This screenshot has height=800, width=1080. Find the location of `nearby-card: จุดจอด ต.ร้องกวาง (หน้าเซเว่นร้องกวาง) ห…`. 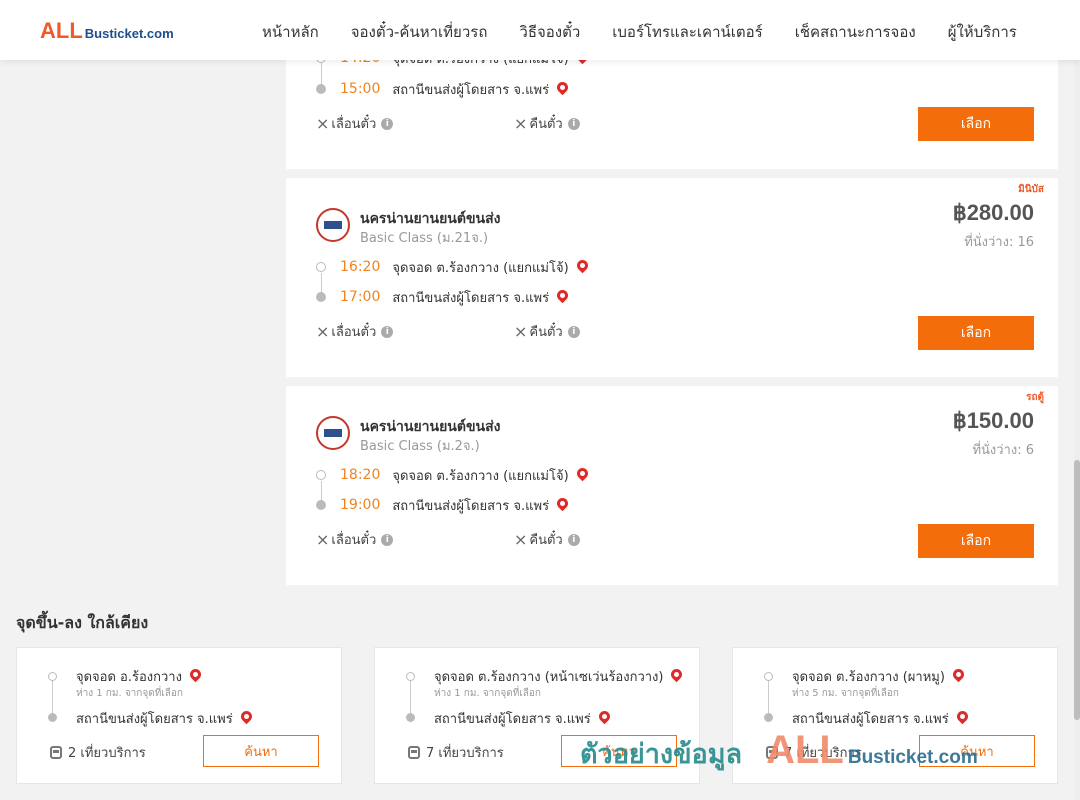

nearby-card: จุดจอด ต.ร้องกวาง (หน้าเซเว่นร้องกวาง) ห… is located at coordinates (537, 715).